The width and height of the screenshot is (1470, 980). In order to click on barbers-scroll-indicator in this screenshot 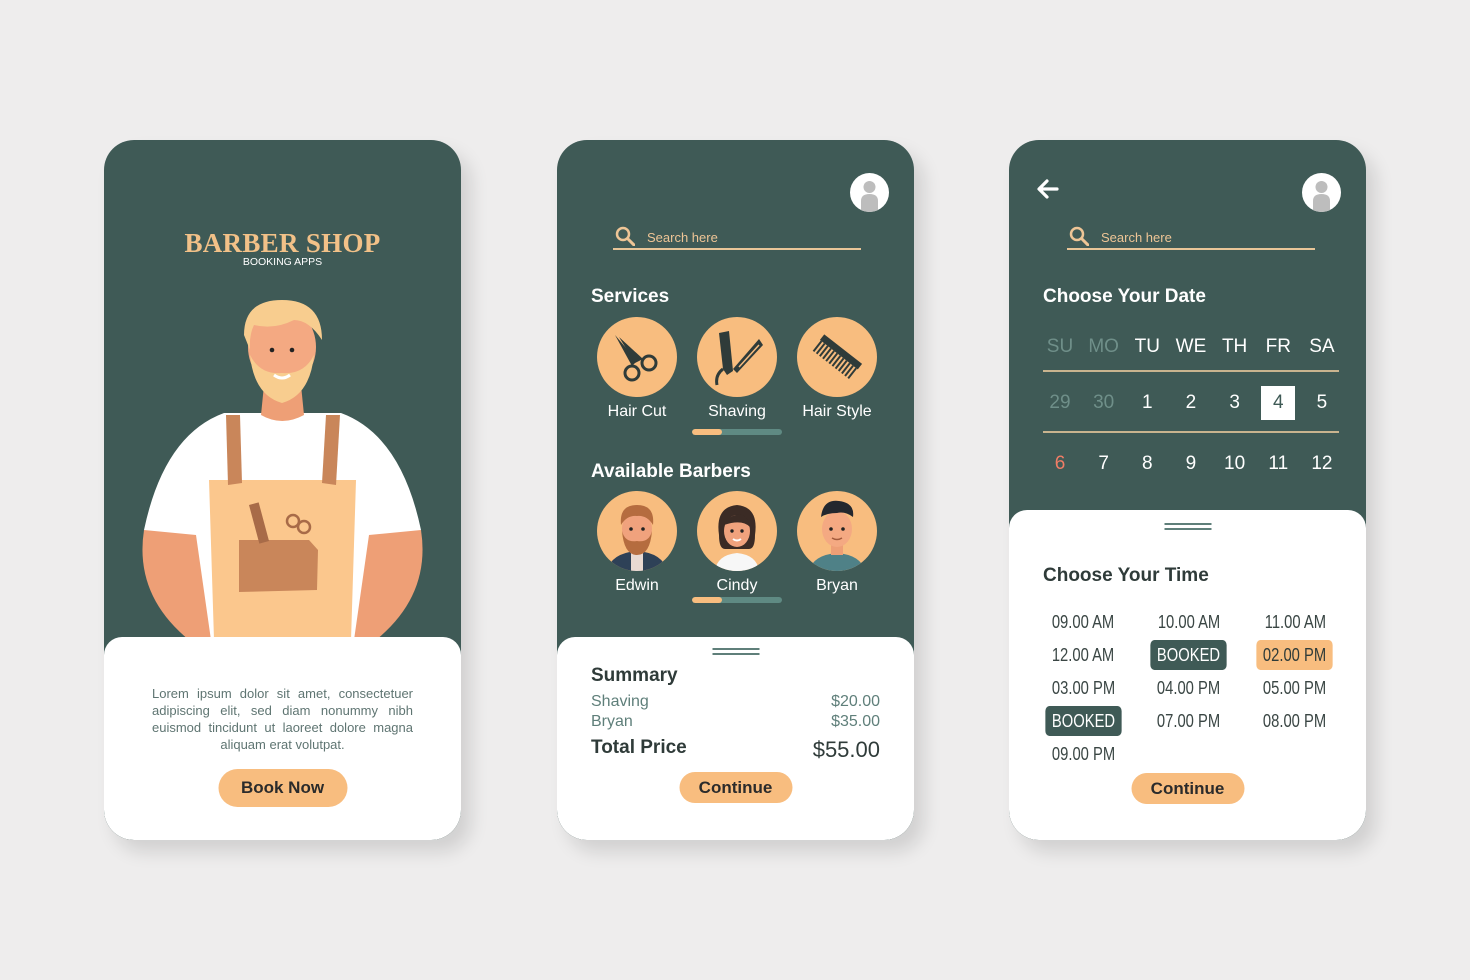, I will do `click(737, 600)`.